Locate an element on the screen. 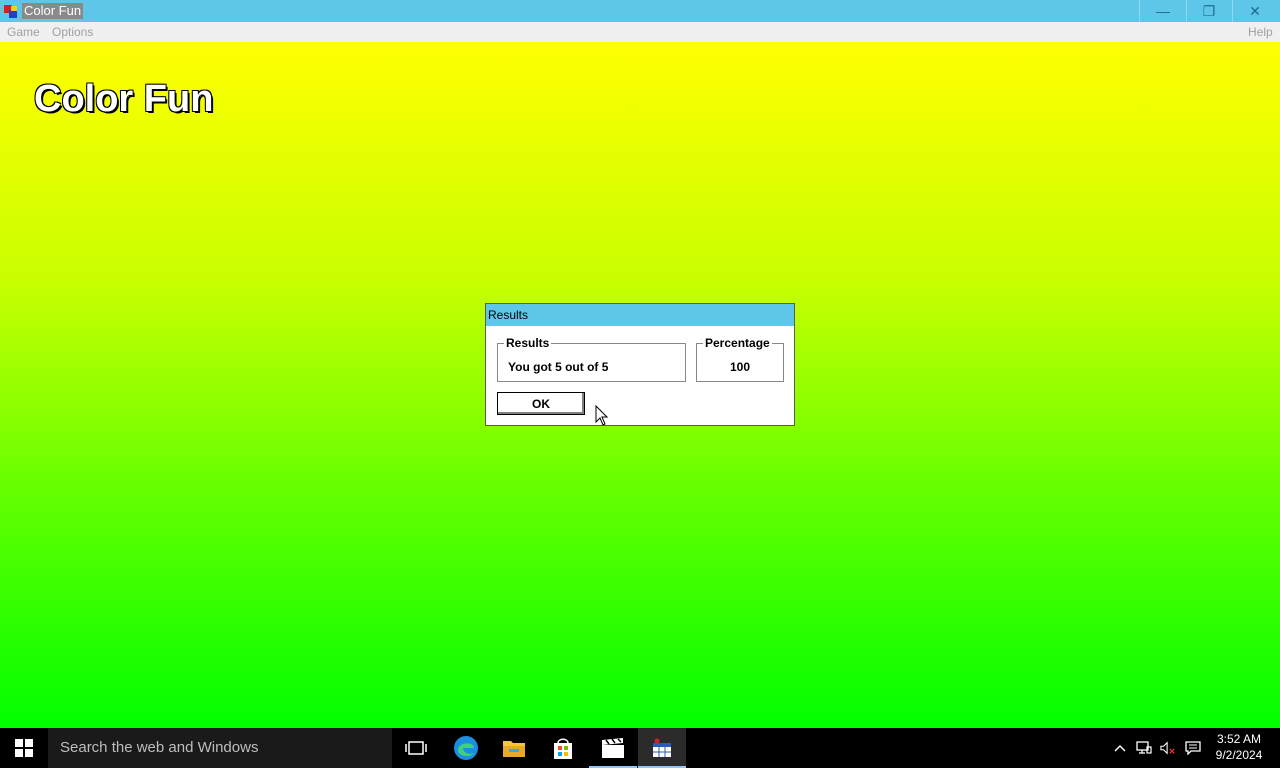 Image resolution: width=1280 pixels, height=768 pixels. edge-button is located at coordinates (466, 748).